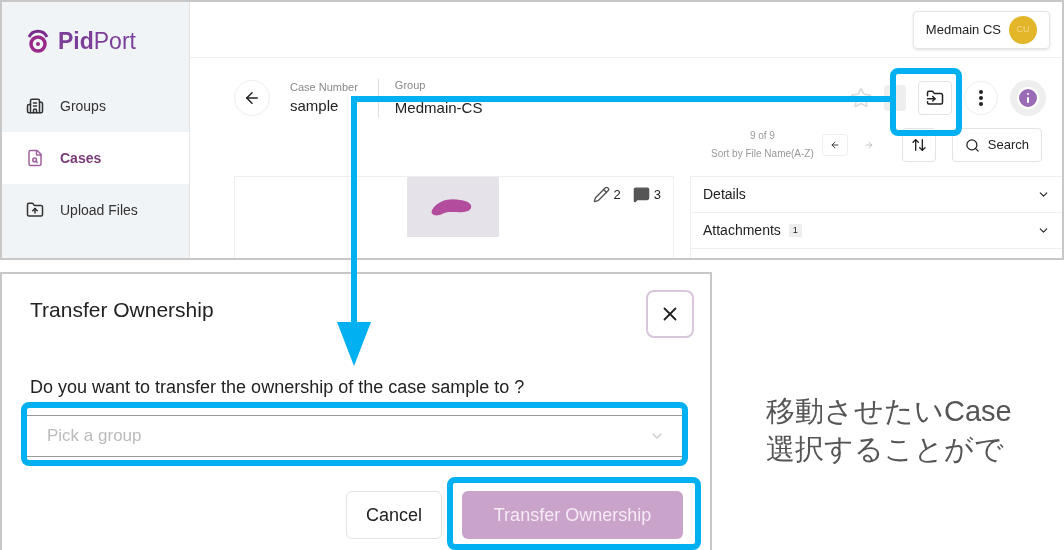  I want to click on highlight-frame, so click(926, 102).